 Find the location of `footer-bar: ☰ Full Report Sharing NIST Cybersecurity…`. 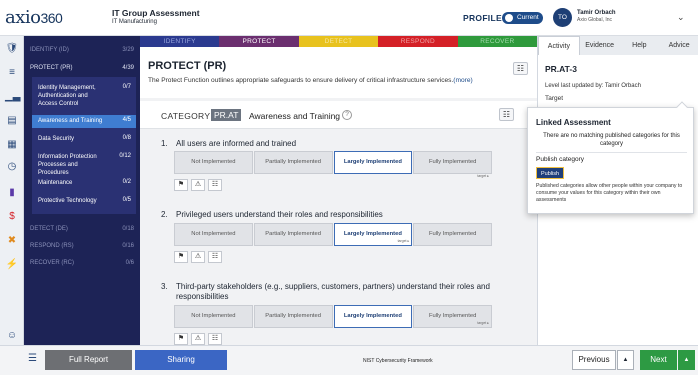

footer-bar: ☰ Full Report Sharing NIST Cybersecurity… is located at coordinates (349, 360).